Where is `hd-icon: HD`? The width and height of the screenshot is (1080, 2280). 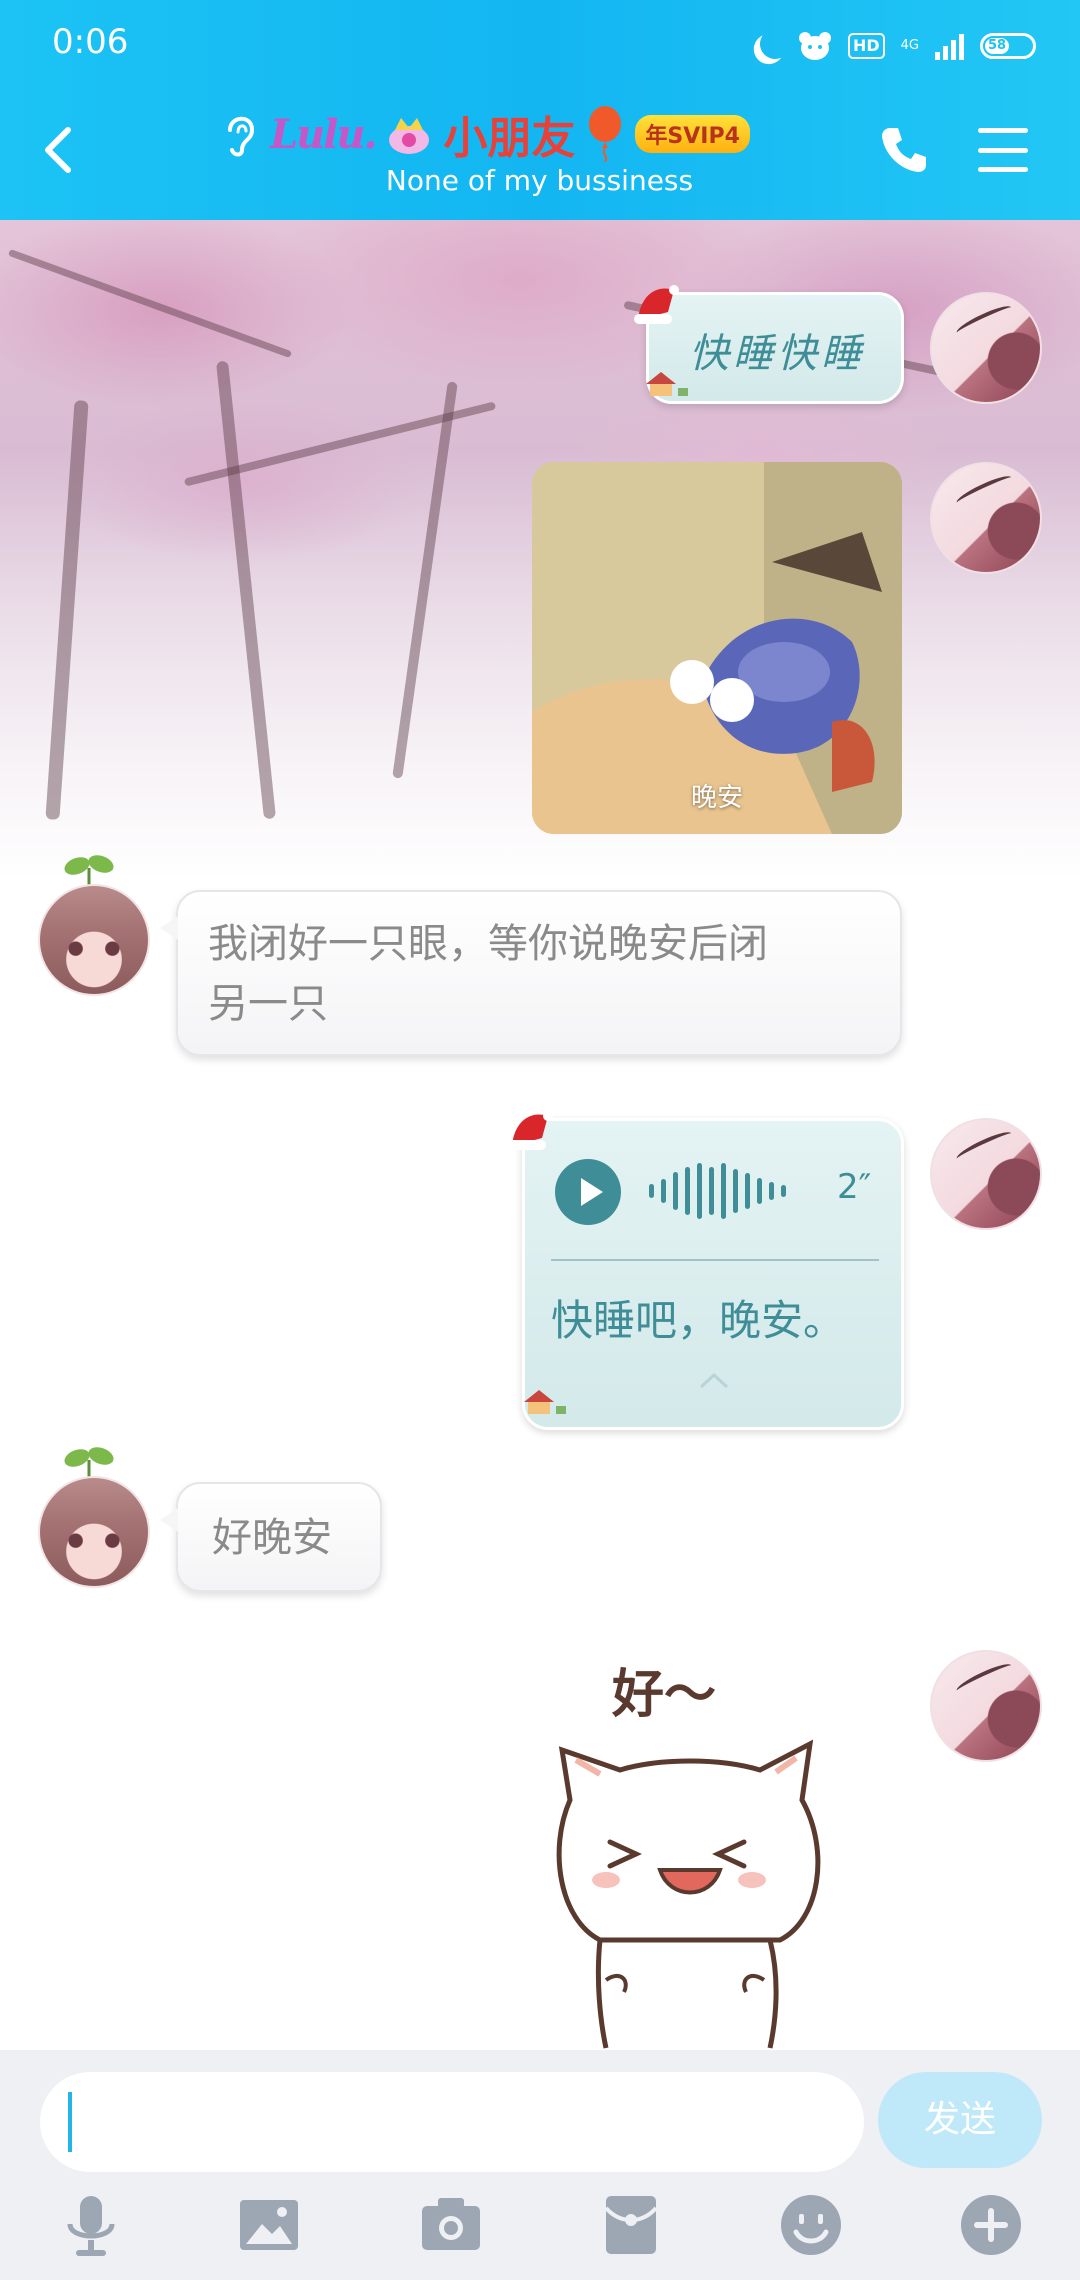 hd-icon: HD is located at coordinates (866, 46).